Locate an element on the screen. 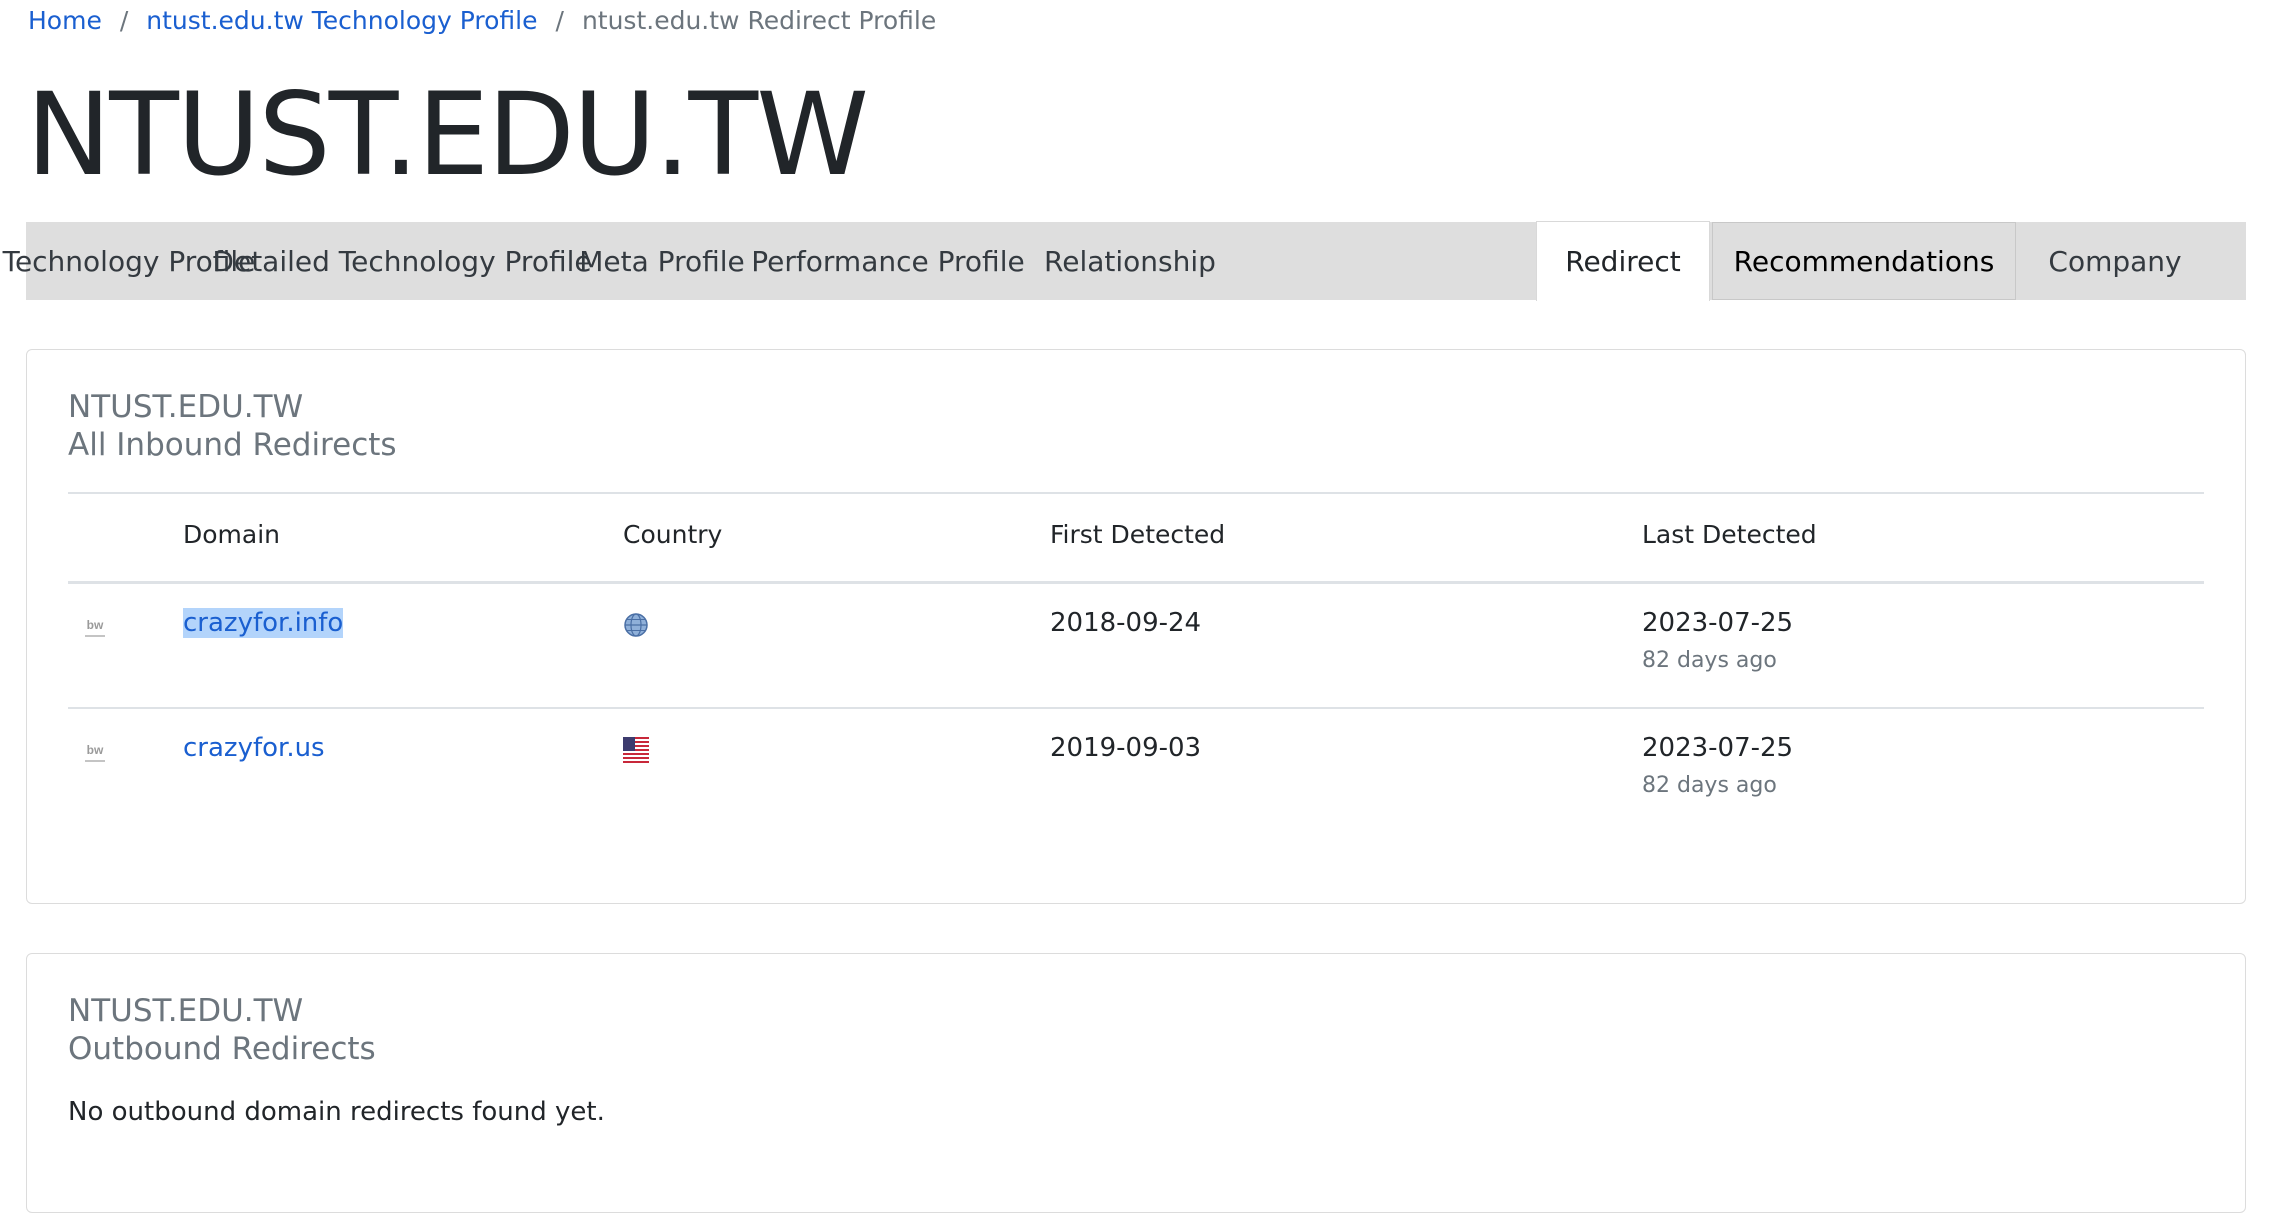 The image size is (2270, 1213). redirect-domain-link-cell: crazyfor.info is located at coordinates (263, 623).